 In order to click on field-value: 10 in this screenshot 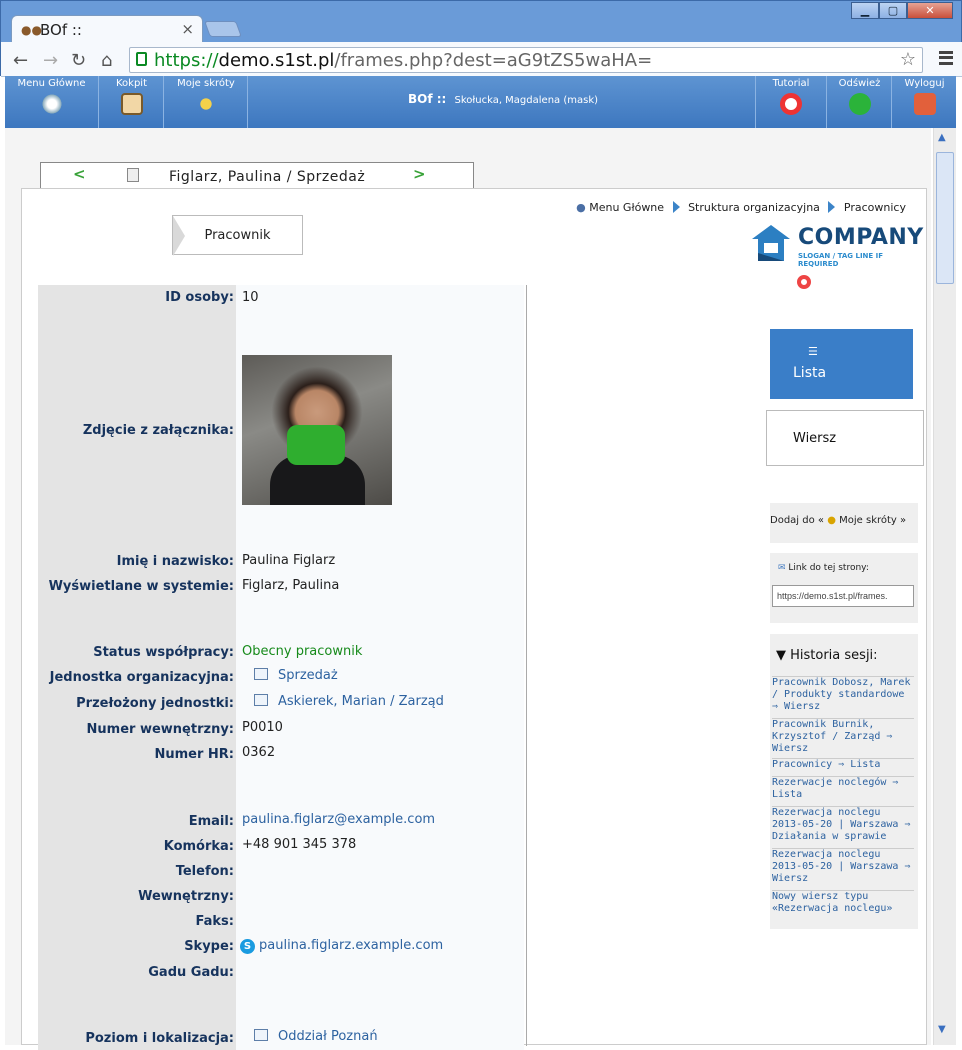, I will do `click(380, 298)`.